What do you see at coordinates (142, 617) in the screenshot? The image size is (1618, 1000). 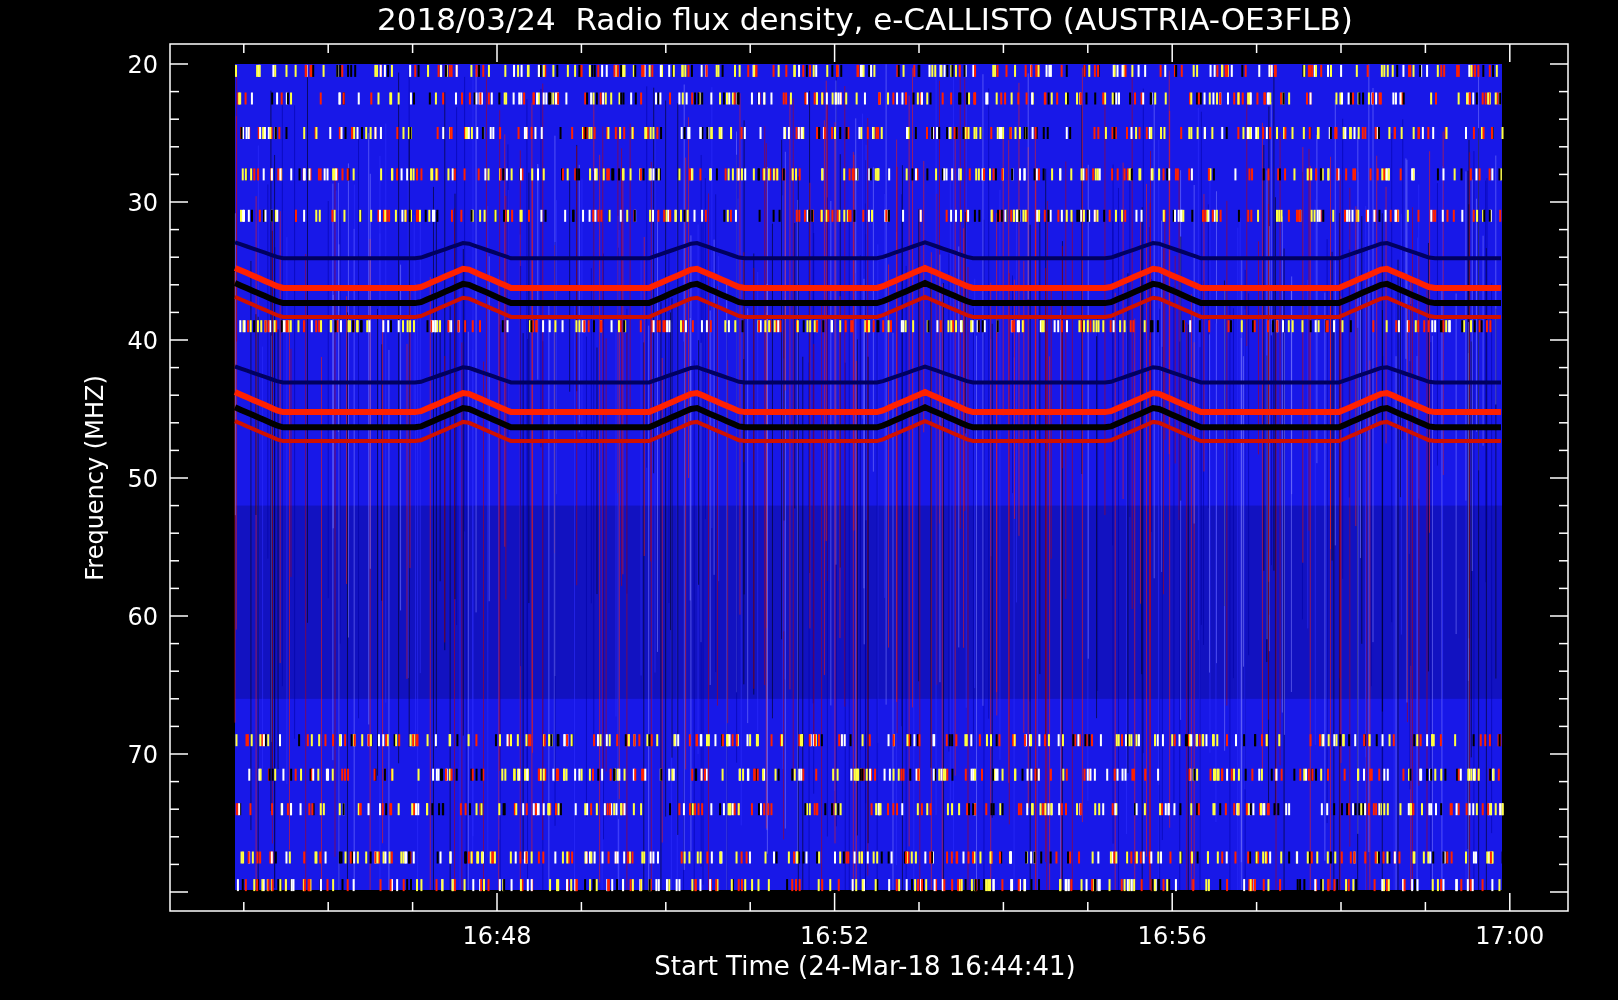 I see `y-tick-label: 60` at bounding box center [142, 617].